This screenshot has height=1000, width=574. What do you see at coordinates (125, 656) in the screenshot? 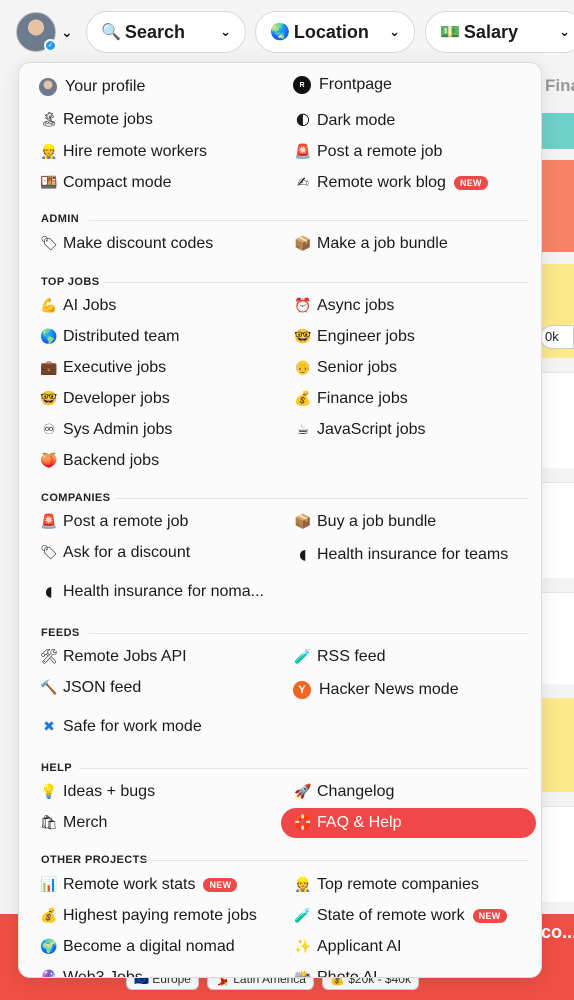
I see `menu-item-label: Remote Jobs API` at bounding box center [125, 656].